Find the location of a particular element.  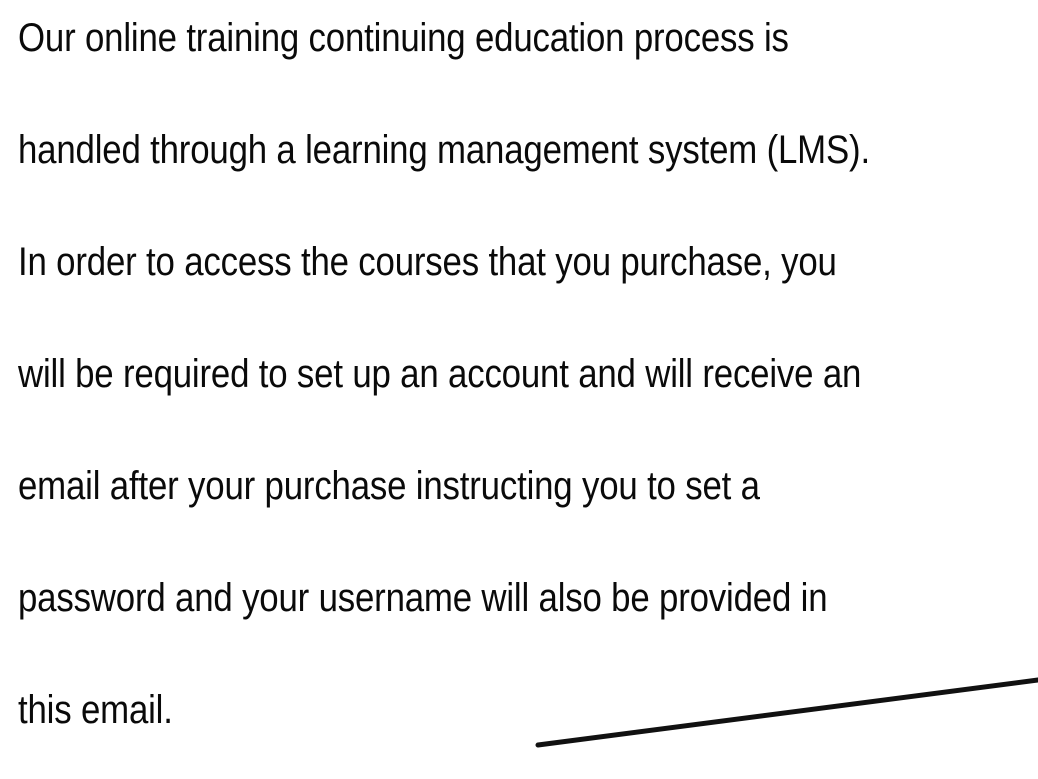

paragraph-line-7: this email. is located at coordinates (95, 710).